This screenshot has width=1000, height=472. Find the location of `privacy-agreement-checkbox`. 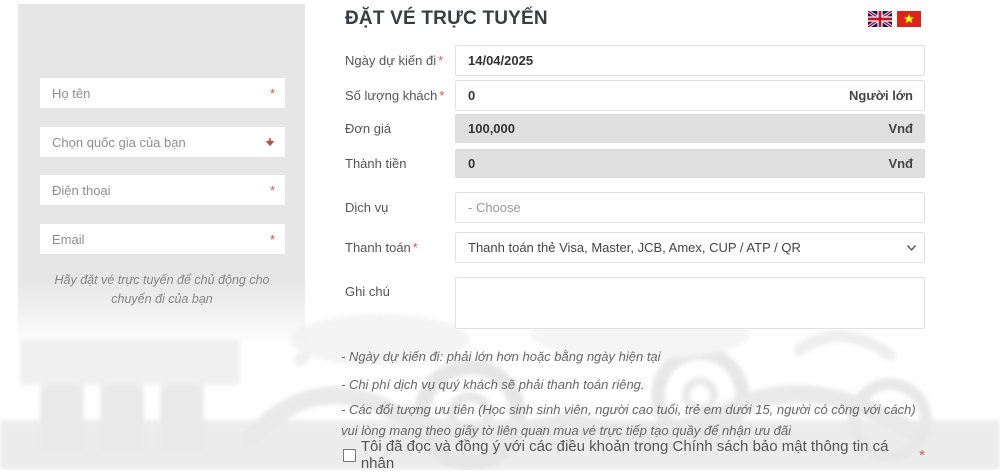

privacy-agreement-checkbox is located at coordinates (349, 455).